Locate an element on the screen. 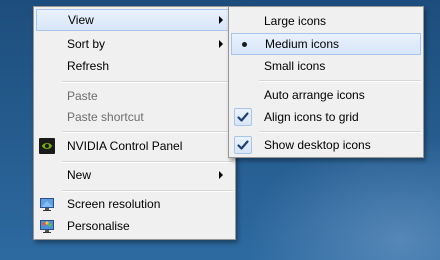  submenu-item-label: Auto arrange icons is located at coordinates (314, 95).